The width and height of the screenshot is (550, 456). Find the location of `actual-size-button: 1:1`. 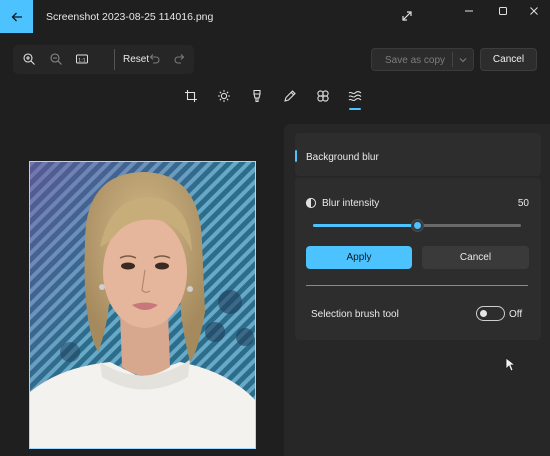

actual-size-button: 1:1 is located at coordinates (82, 59).